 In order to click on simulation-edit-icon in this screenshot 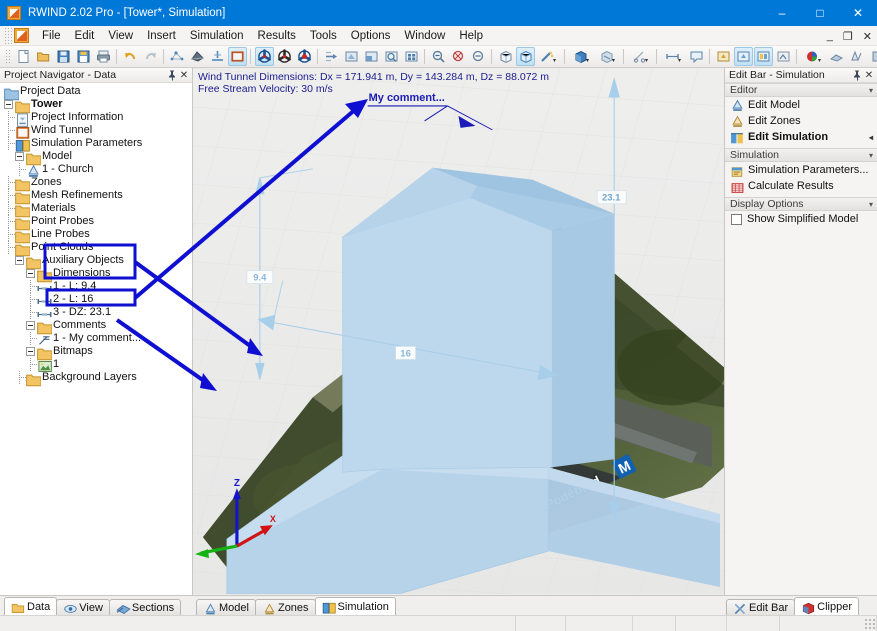, I will do `click(763, 56)`.